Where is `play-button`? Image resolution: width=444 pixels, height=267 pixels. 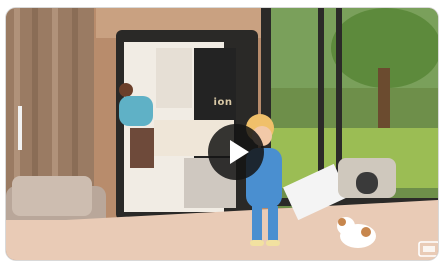 play-button is located at coordinates (236, 152).